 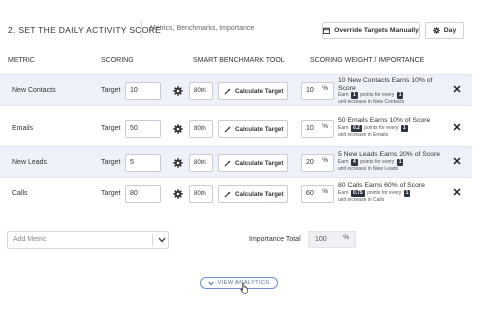 I want to click on scoring-weight-input: 20 %, so click(x=317, y=163).